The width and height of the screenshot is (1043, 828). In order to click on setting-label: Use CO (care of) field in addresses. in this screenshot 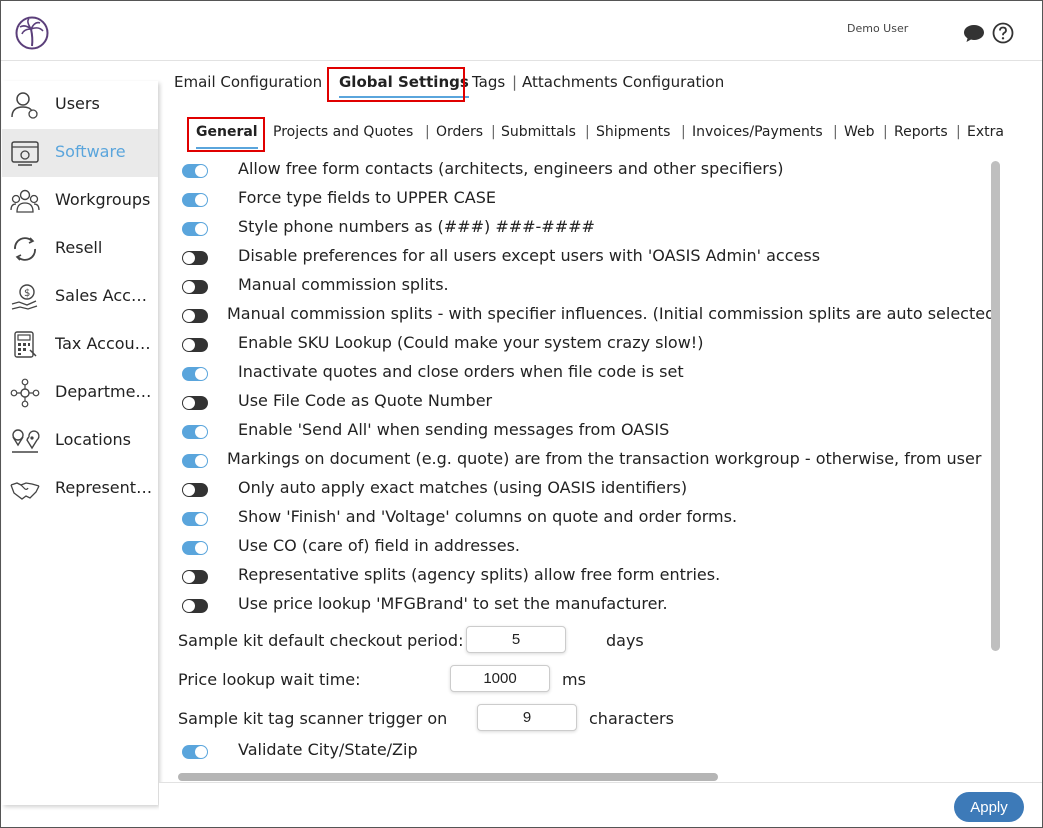, I will do `click(379, 545)`.